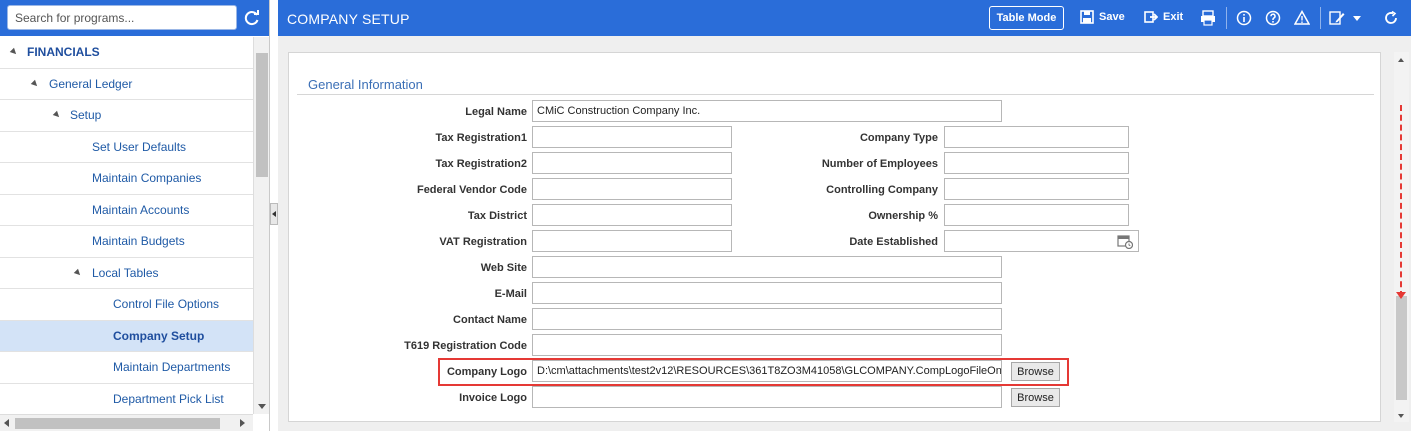 Image resolution: width=1411 pixels, height=431 pixels. What do you see at coordinates (261, 225) in the screenshot?
I see `sidebar-vertical-scrollbar` at bounding box center [261, 225].